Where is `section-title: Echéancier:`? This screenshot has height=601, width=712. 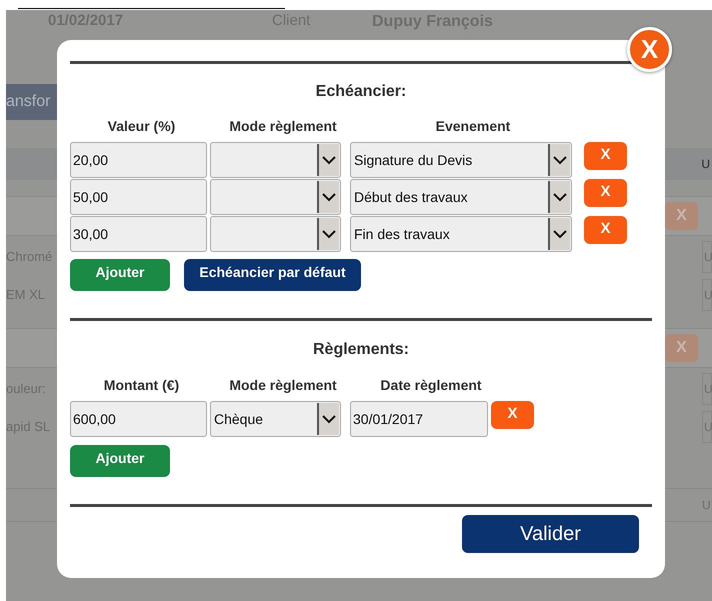 section-title: Echéancier: is located at coordinates (361, 92).